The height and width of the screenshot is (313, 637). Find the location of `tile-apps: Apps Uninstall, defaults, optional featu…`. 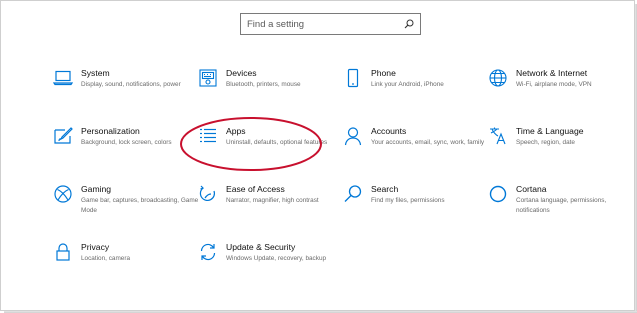

tile-apps: Apps Uninstall, defaults, optional featu… is located at coordinates (270, 149).